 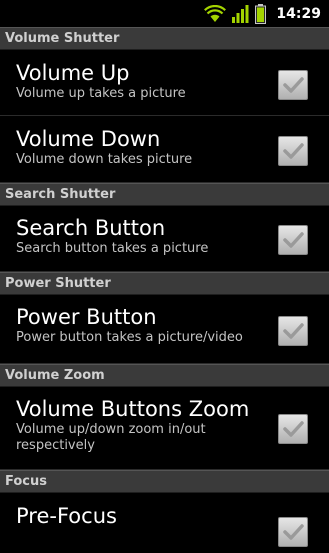 What do you see at coordinates (73, 73) in the screenshot?
I see `pref-title: Volume Up` at bounding box center [73, 73].